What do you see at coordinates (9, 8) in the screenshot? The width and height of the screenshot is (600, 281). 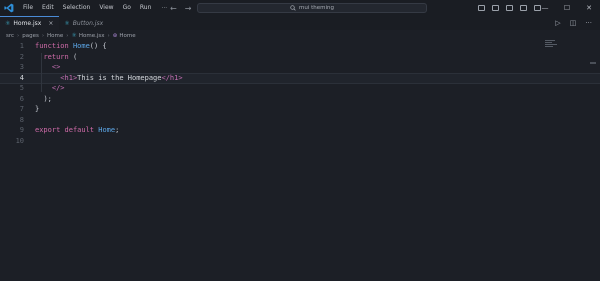 I see `vscode-logo-icon` at bounding box center [9, 8].